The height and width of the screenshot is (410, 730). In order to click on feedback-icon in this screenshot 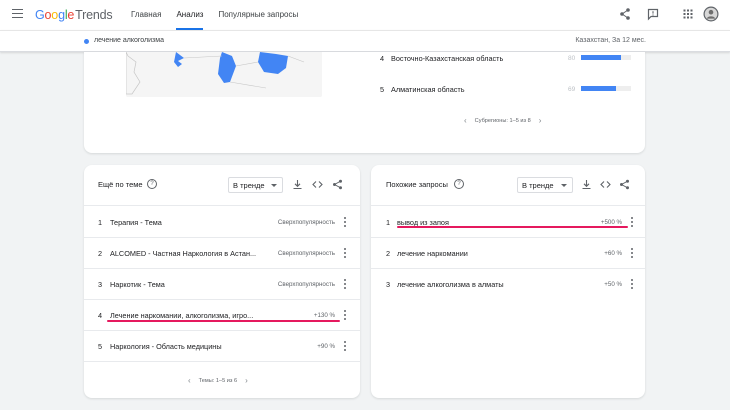, I will do `click(653, 14)`.